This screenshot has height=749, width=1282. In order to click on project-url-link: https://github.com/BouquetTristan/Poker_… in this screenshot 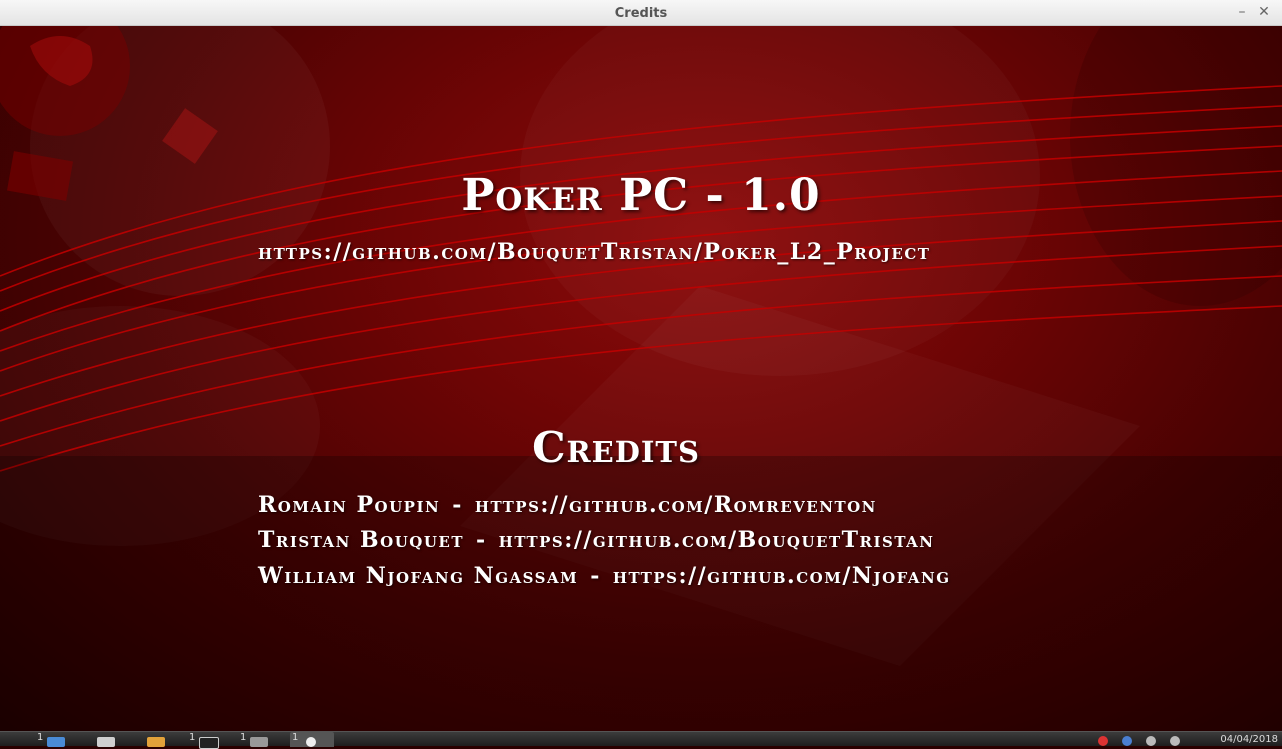, I will do `click(594, 252)`.